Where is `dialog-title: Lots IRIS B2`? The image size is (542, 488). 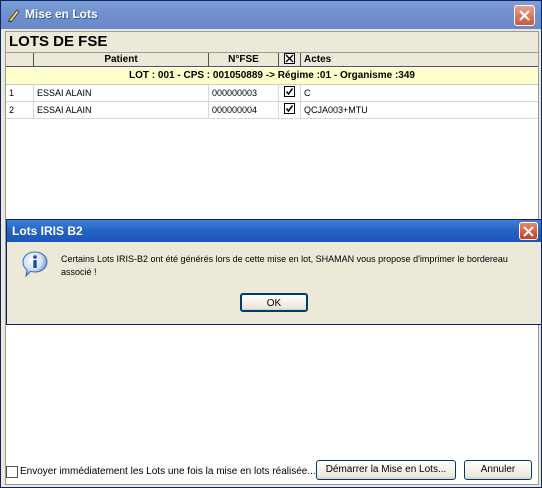 dialog-title: Lots IRIS B2 is located at coordinates (47, 231).